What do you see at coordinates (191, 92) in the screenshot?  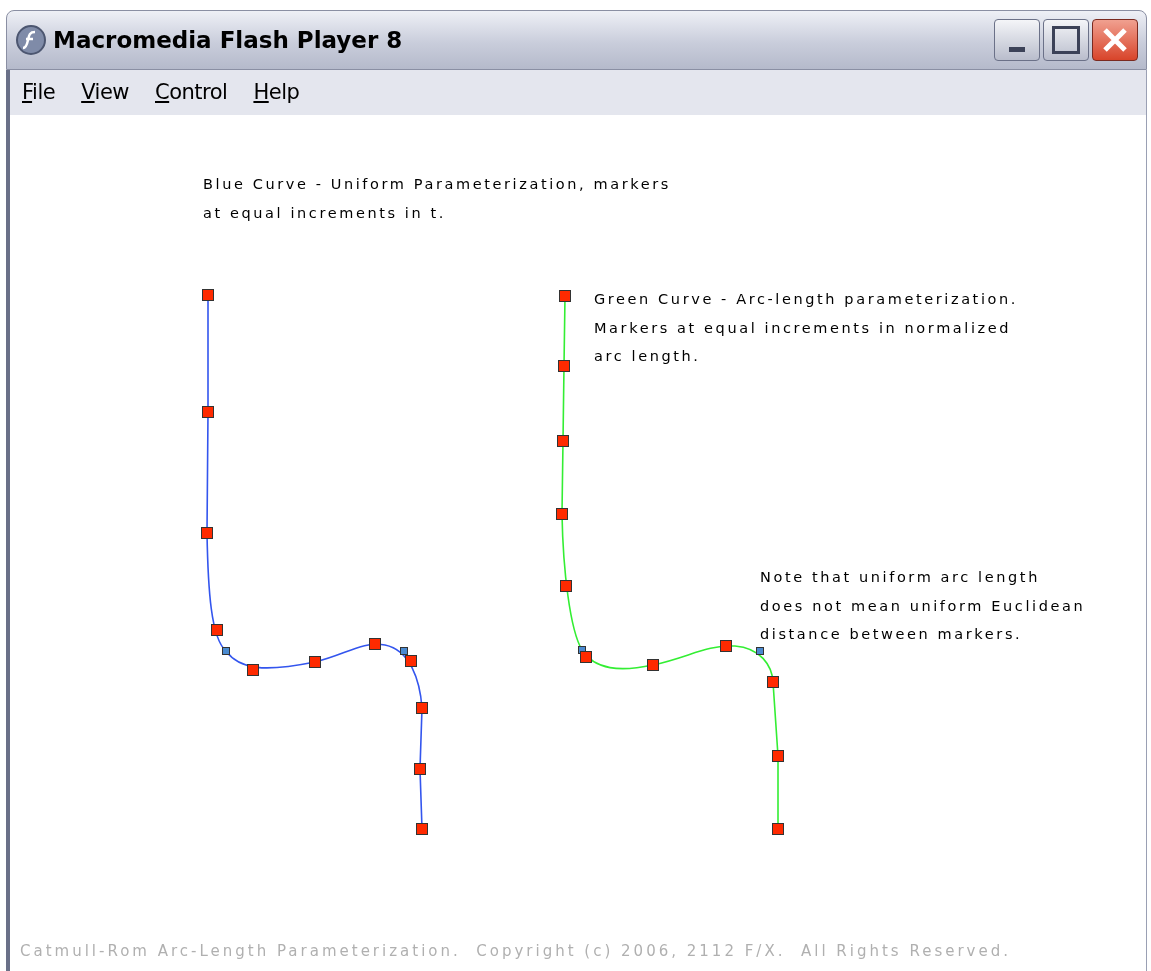 I see `menu-item: Control` at bounding box center [191, 92].